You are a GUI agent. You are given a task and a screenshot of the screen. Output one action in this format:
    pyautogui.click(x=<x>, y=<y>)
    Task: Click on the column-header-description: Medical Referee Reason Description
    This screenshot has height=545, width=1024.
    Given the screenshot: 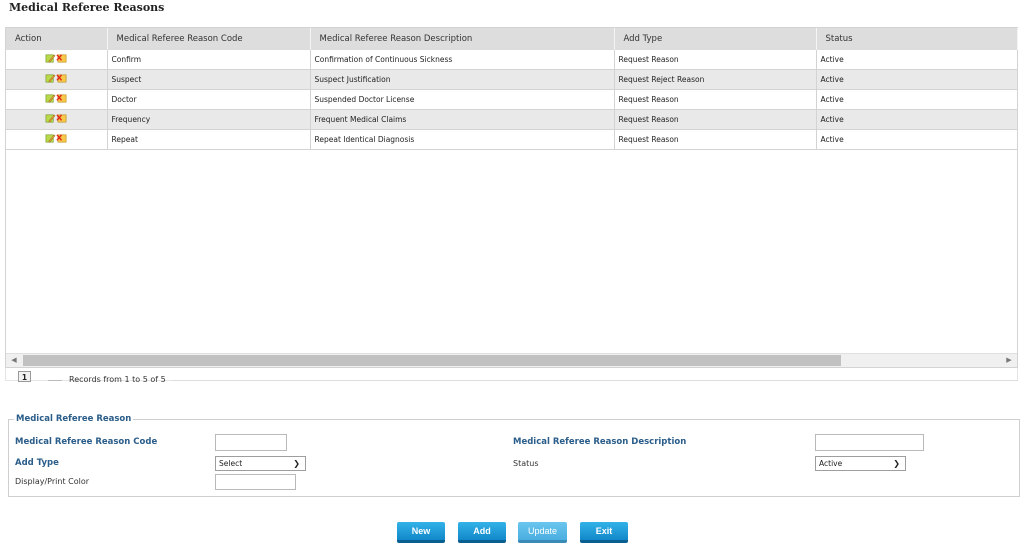 What is the action you would take?
    pyautogui.click(x=462, y=39)
    